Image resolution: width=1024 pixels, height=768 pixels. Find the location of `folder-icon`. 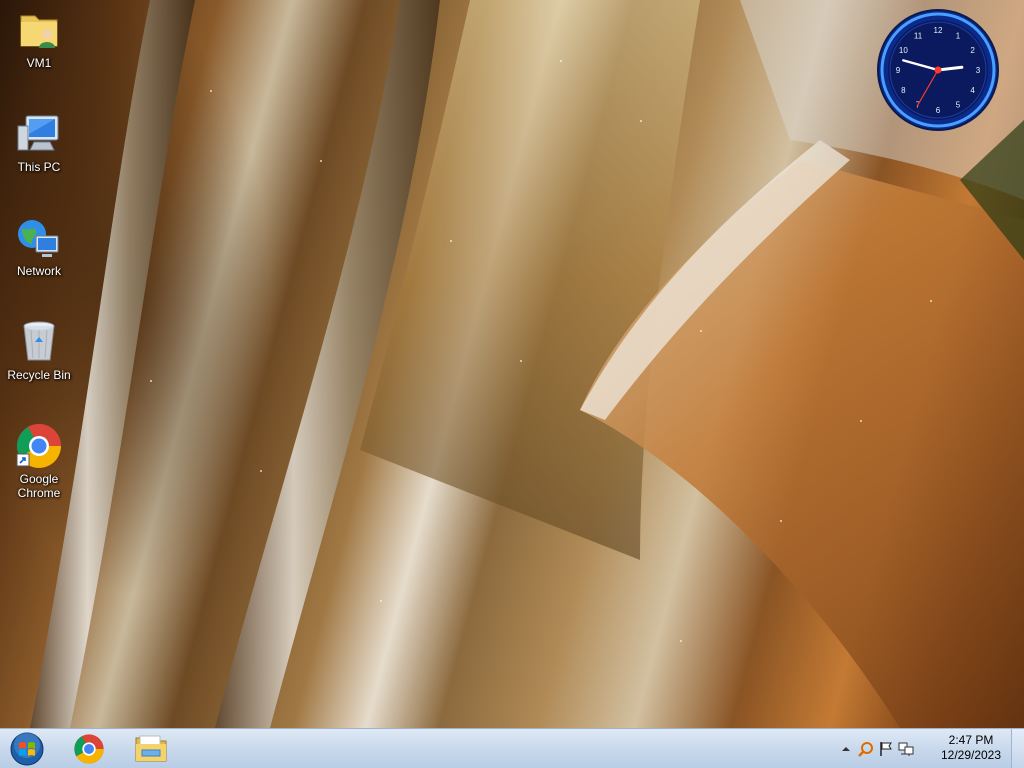

folder-icon is located at coordinates (151, 748).